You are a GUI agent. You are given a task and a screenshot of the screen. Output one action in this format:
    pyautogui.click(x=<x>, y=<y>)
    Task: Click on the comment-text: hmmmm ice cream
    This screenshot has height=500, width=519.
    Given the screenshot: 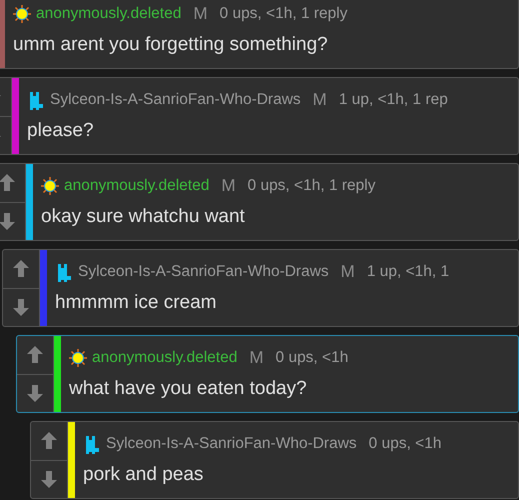 What is the action you would take?
    pyautogui.click(x=136, y=303)
    